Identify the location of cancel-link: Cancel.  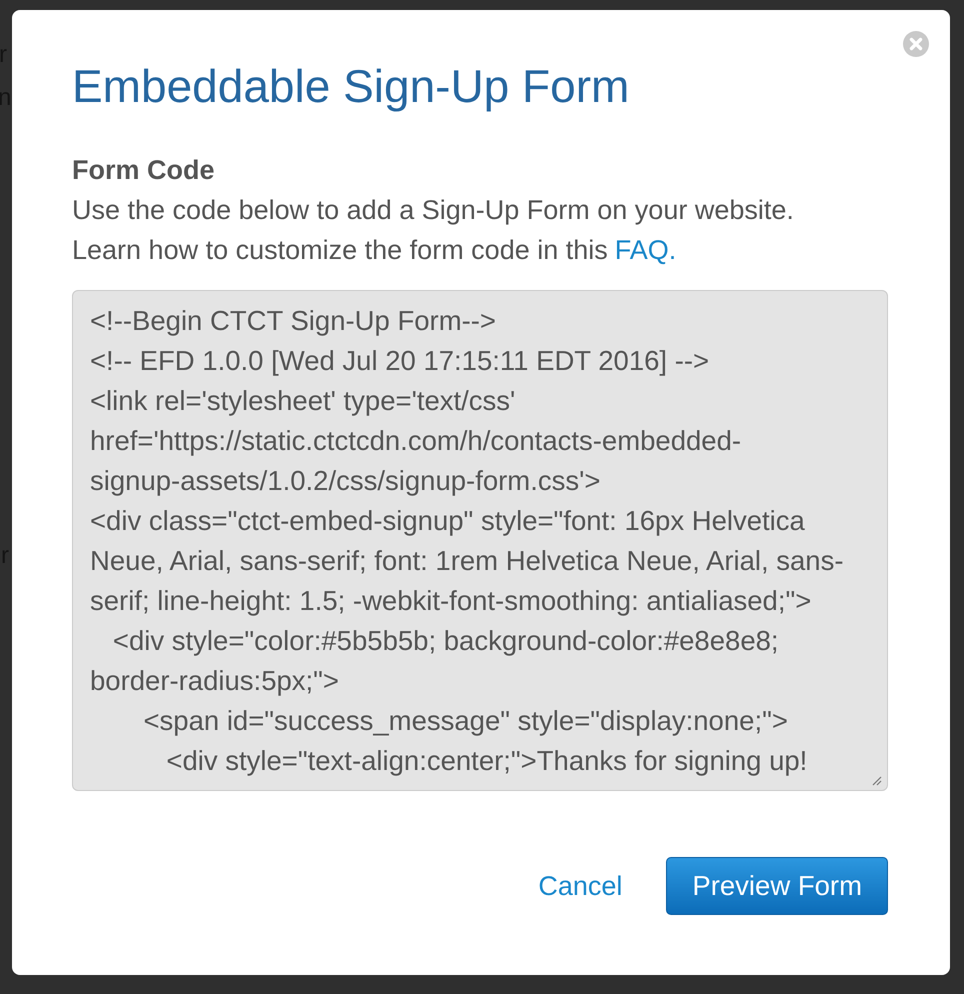
(580, 886).